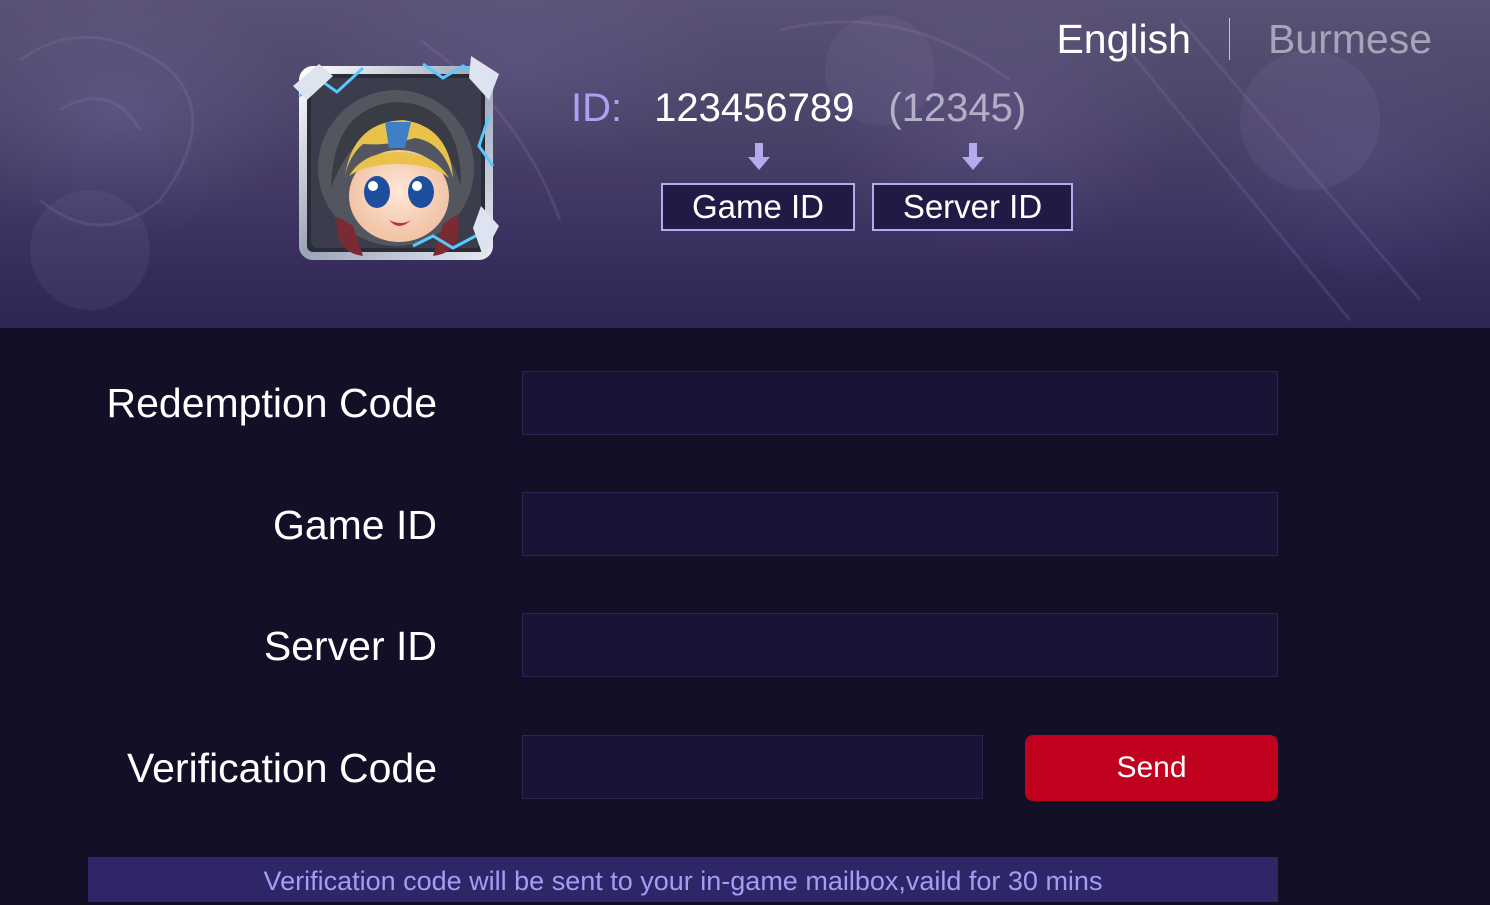 This screenshot has height=905, width=1490. What do you see at coordinates (1123, 39) in the screenshot?
I see `language-english: English` at bounding box center [1123, 39].